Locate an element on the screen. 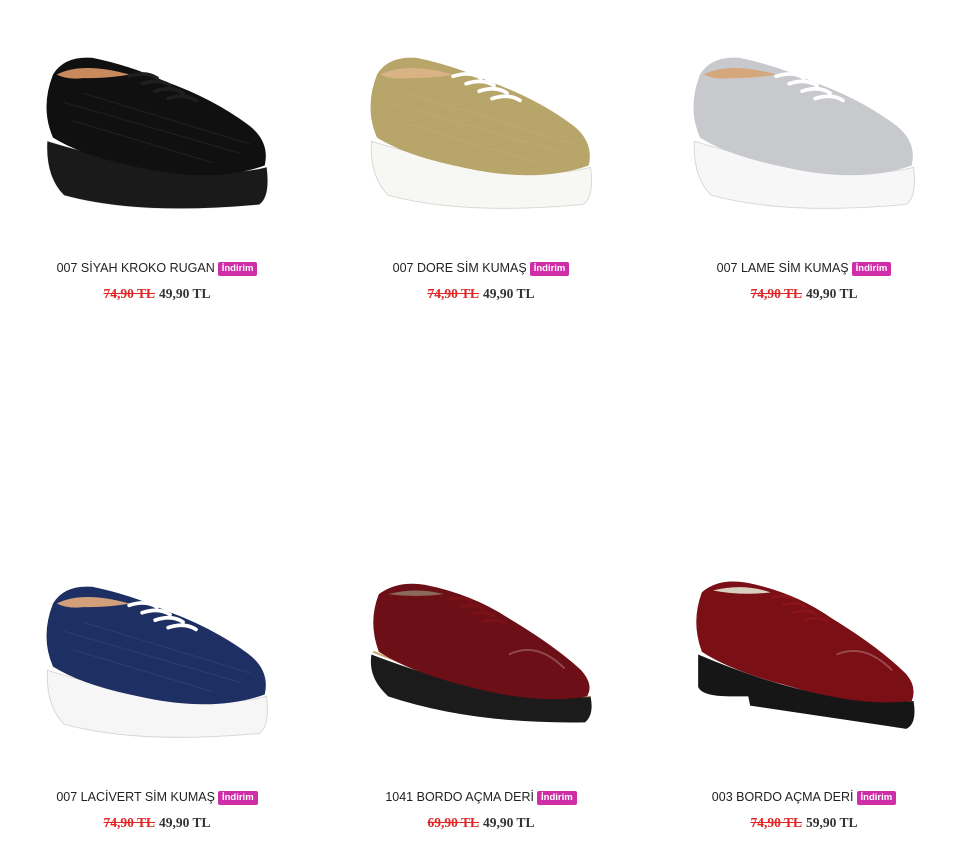 This screenshot has height=847, width=978. product-name: 007 LACİVERT SİM KUMAŞ is located at coordinates (135, 797).